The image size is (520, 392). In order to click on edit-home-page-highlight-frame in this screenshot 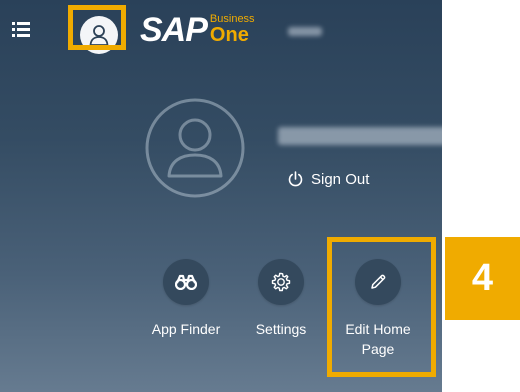, I will do `click(381, 307)`.